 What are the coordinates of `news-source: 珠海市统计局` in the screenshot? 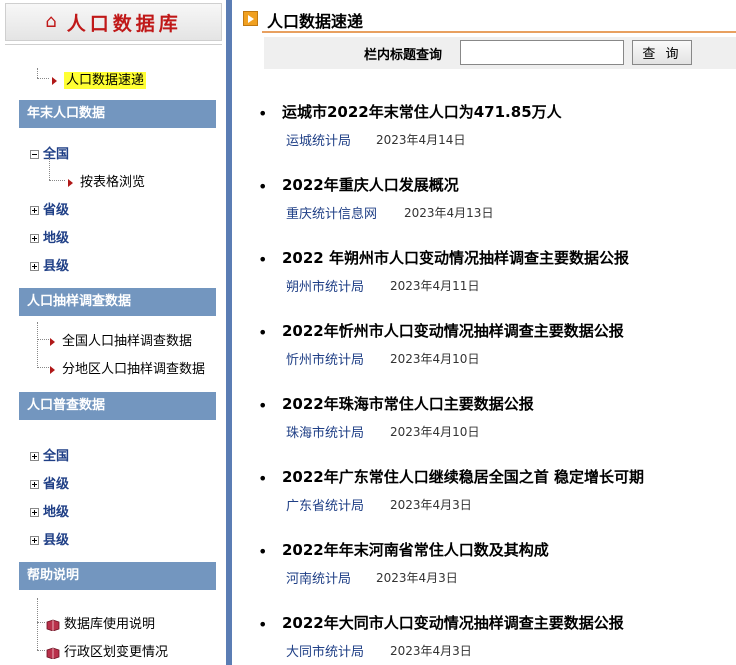 It's located at (325, 431).